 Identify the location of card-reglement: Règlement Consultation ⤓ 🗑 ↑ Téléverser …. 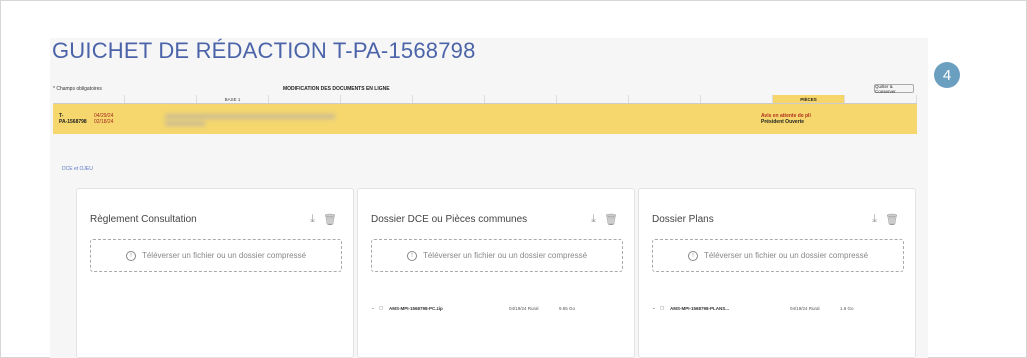
(215, 273).